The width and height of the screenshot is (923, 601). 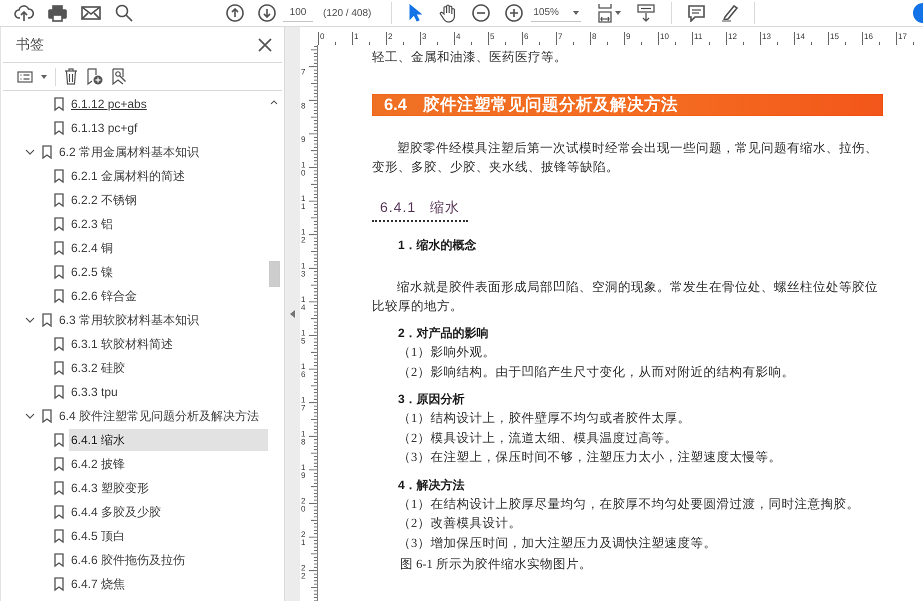 I want to click on ruler-number: 3, so click(x=424, y=36).